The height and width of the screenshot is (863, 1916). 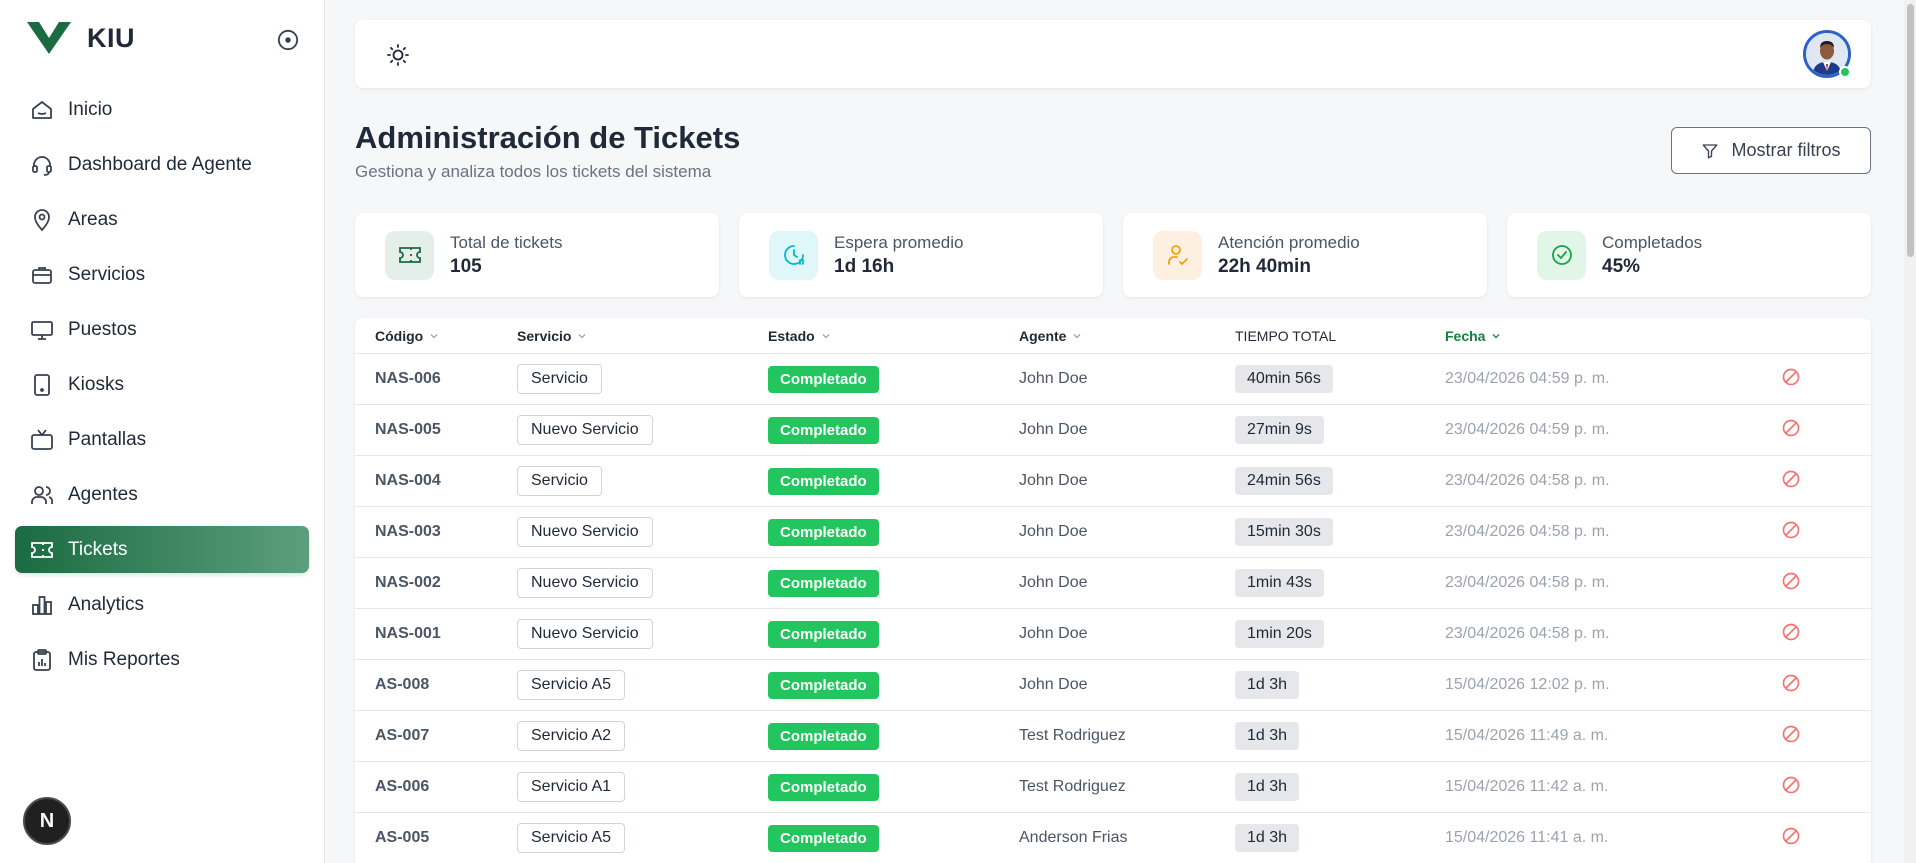 I want to click on sidebar-item-kiosks: Kiosks, so click(x=162, y=384).